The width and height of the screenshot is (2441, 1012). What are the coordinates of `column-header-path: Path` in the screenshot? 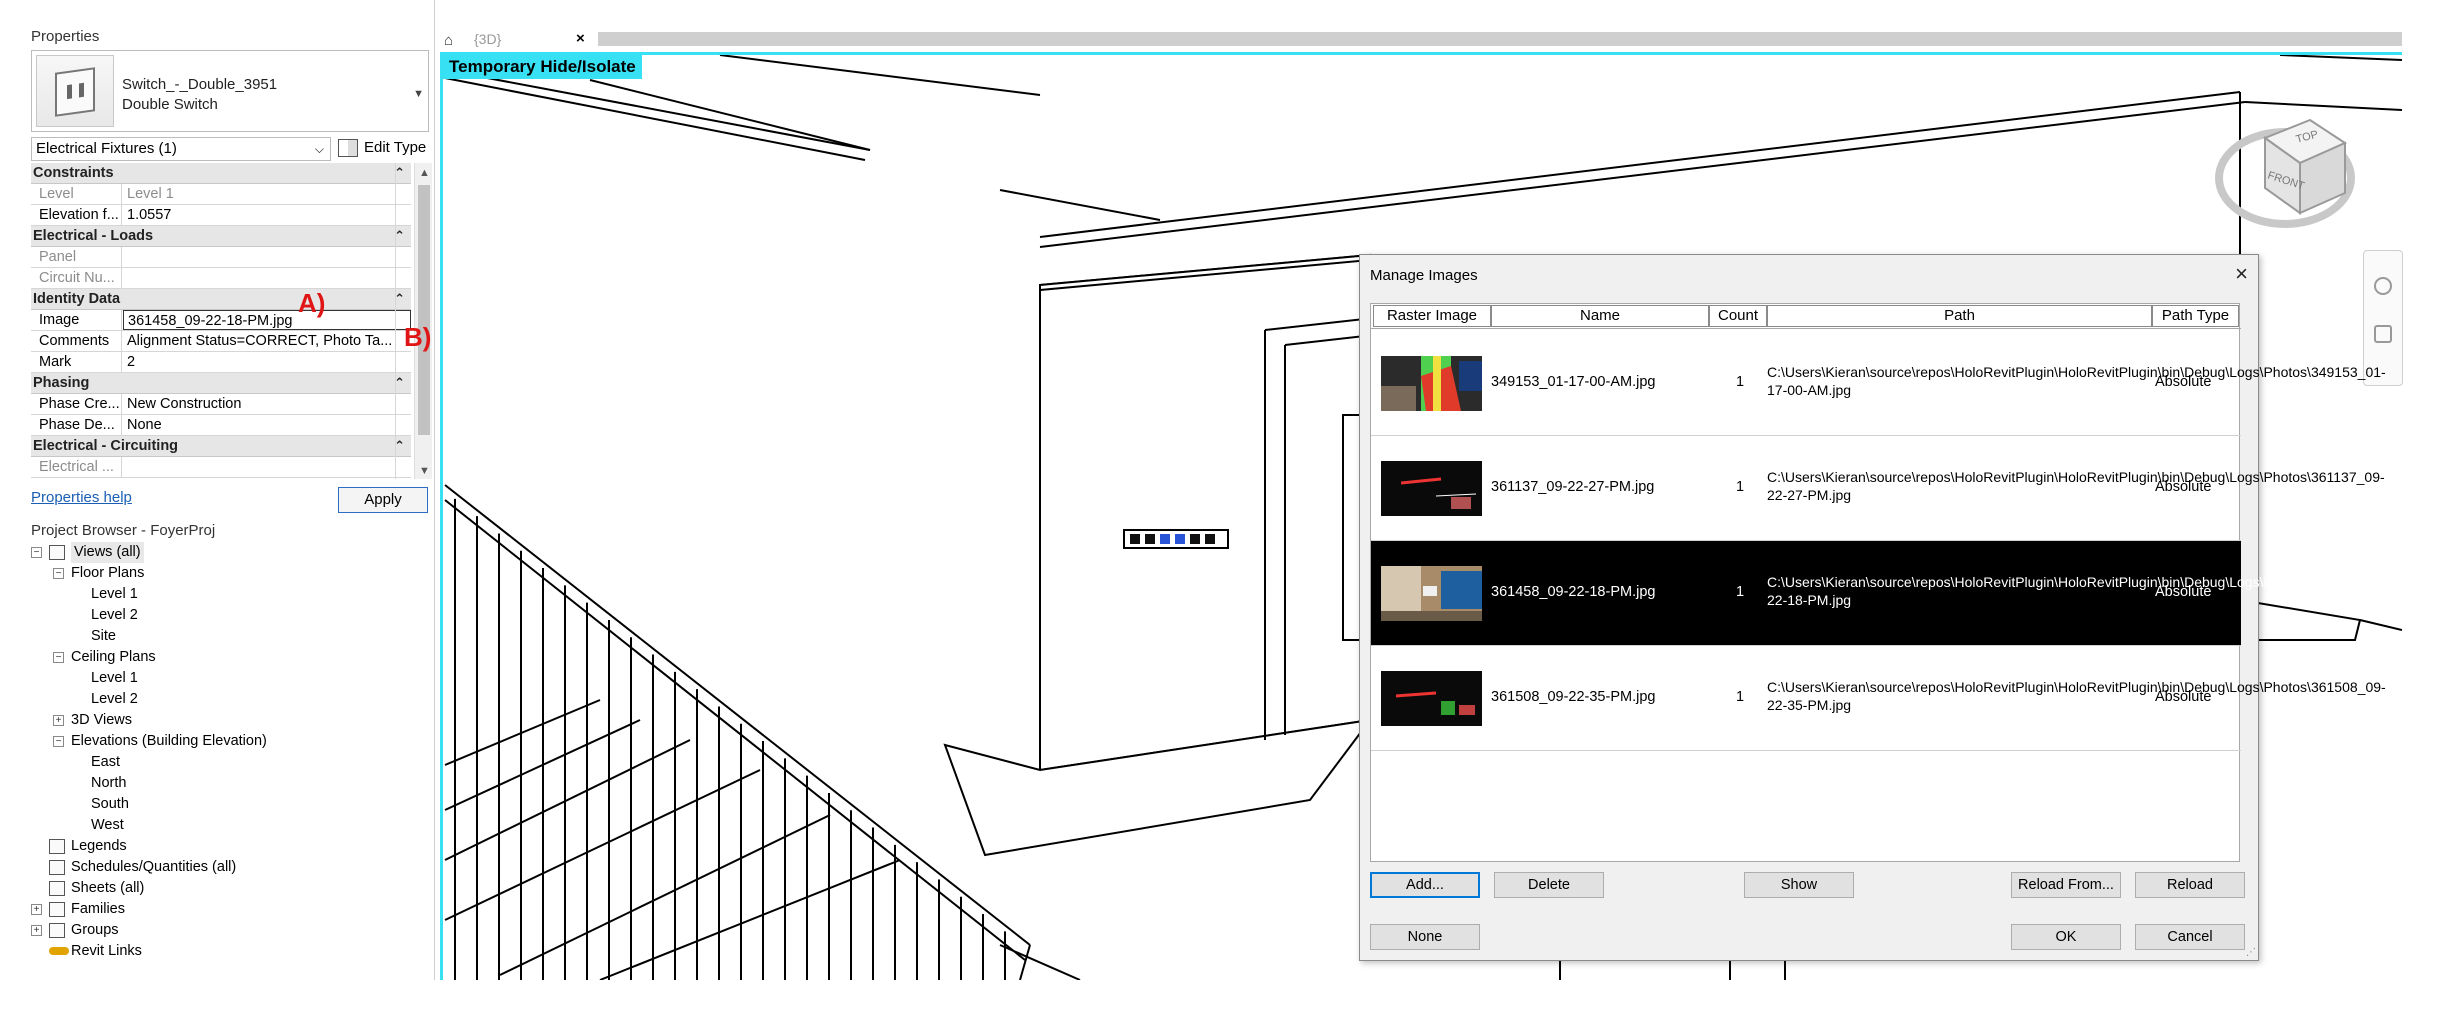 It's located at (1959, 316).